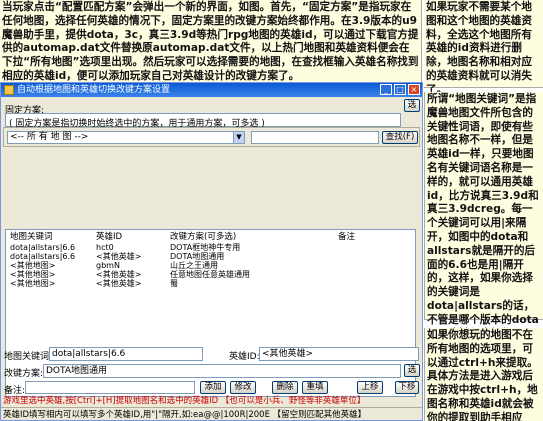  What do you see at coordinates (339, 354) in the screenshot?
I see `hero-id-input: <其他英雄>` at bounding box center [339, 354].